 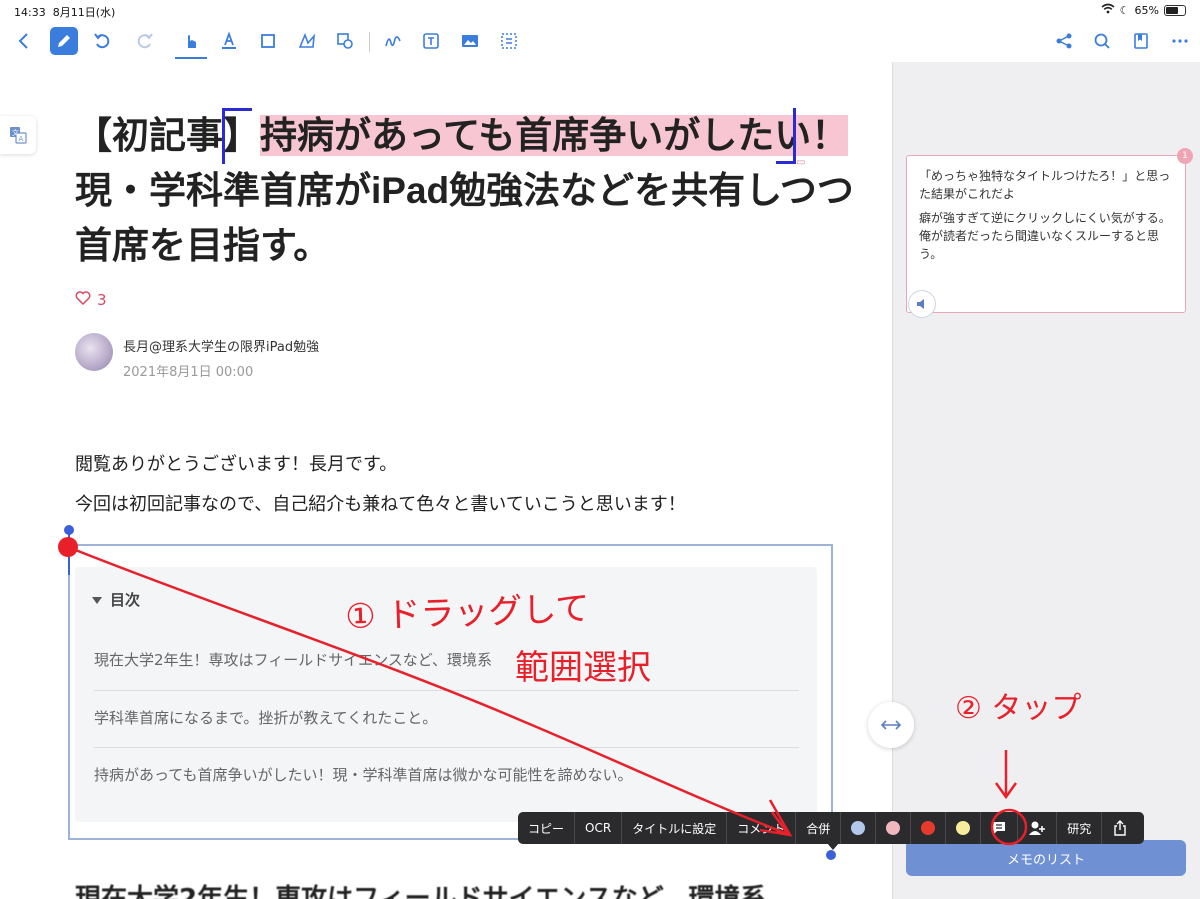 What do you see at coordinates (1080, 828) in the screenshot?
I see `research-button: 研究` at bounding box center [1080, 828].